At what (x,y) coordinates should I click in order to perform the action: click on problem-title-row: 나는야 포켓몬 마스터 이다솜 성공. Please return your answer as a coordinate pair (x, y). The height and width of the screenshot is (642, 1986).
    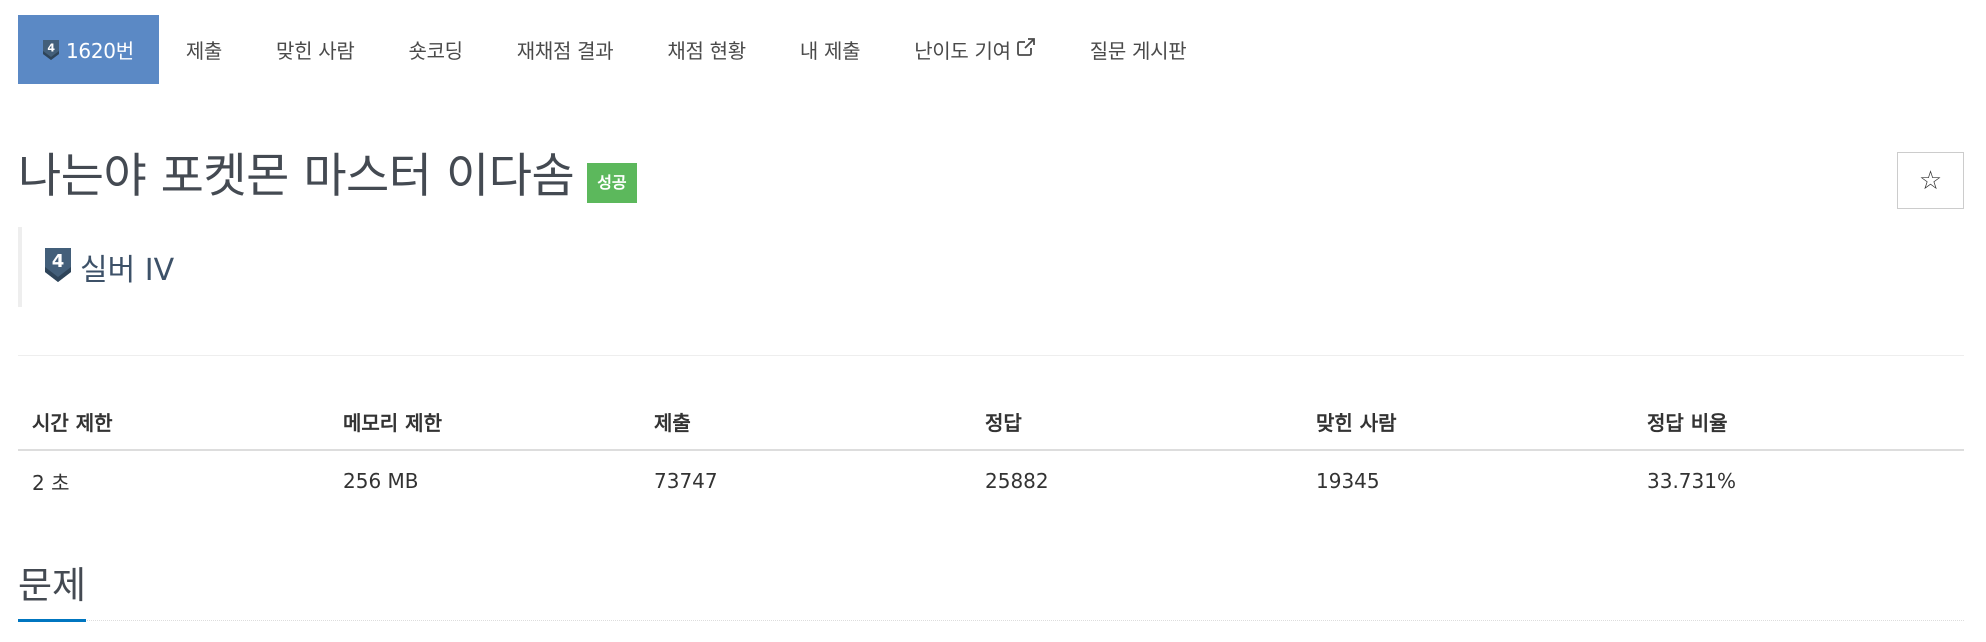
    Looking at the image, I should click on (327, 177).